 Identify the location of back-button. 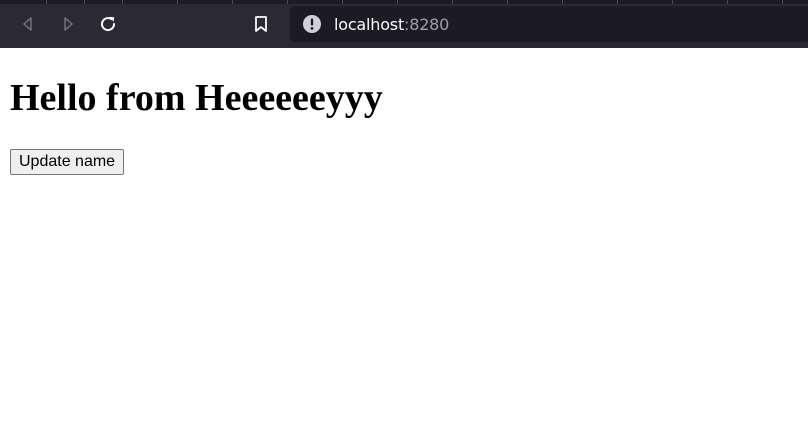
(28, 24).